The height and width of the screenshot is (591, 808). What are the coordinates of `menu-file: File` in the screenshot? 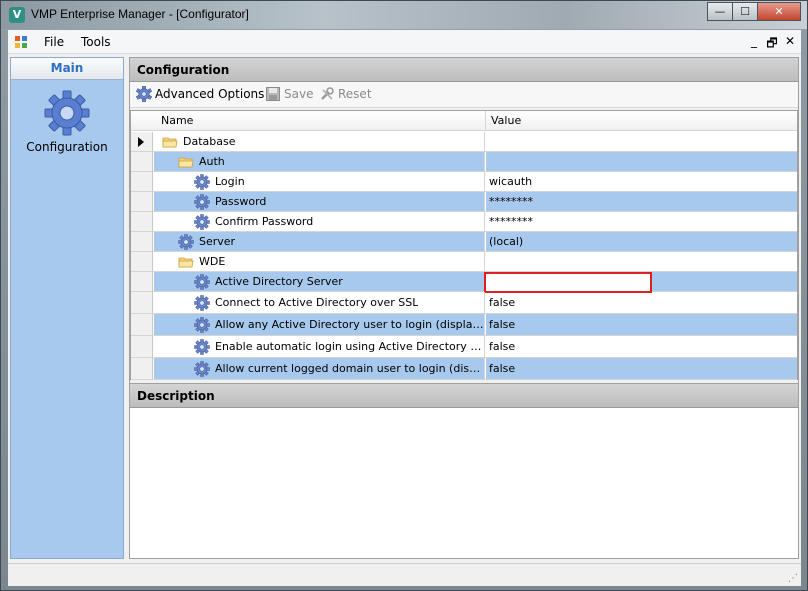 It's located at (54, 42).